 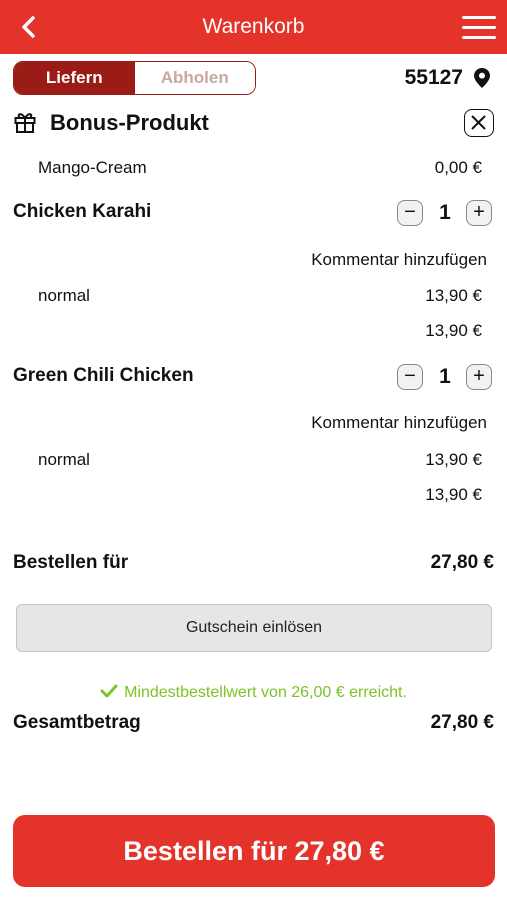 I want to click on close-icon, so click(x=478, y=122).